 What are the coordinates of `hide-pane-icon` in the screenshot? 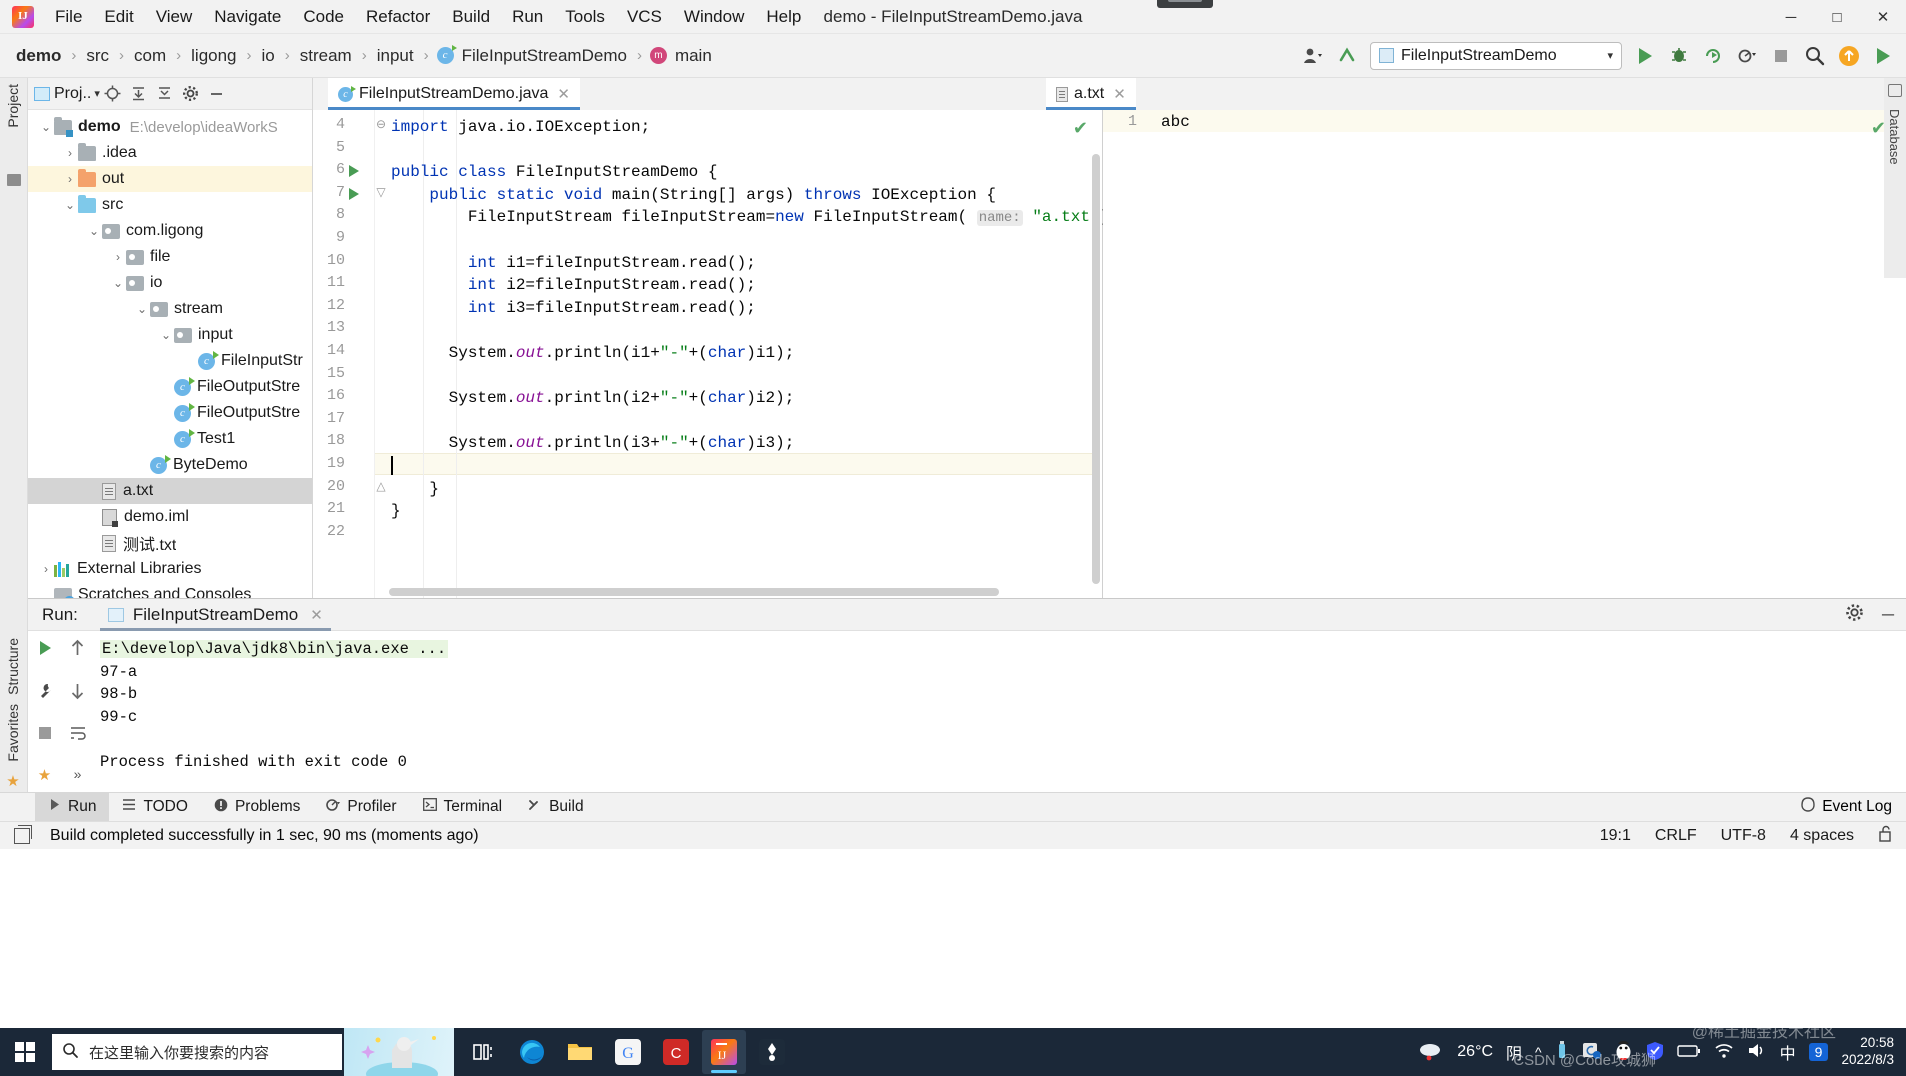 It's located at (217, 94).